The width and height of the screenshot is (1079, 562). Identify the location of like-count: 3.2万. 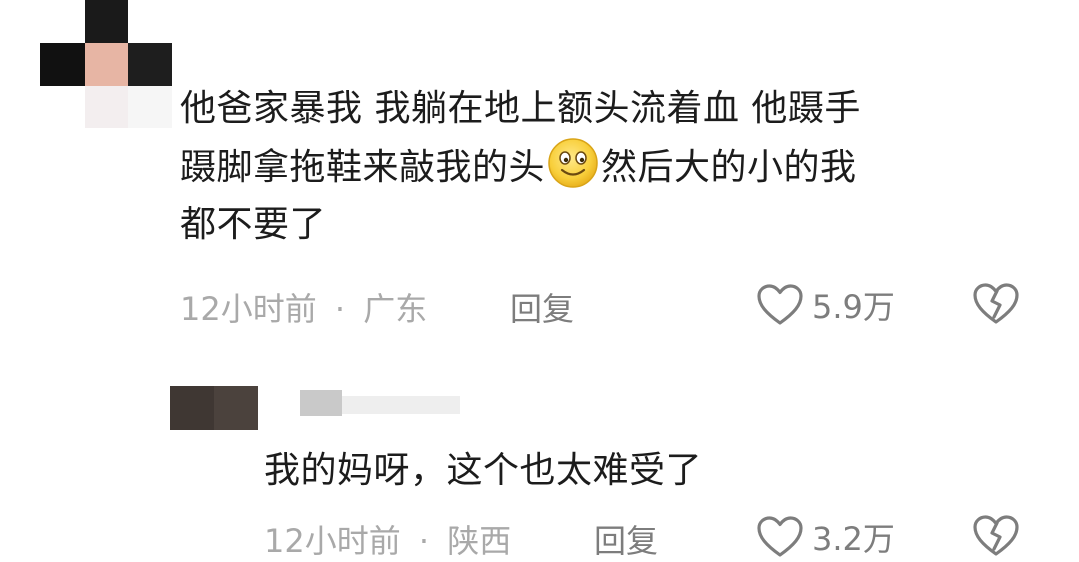
(853, 539).